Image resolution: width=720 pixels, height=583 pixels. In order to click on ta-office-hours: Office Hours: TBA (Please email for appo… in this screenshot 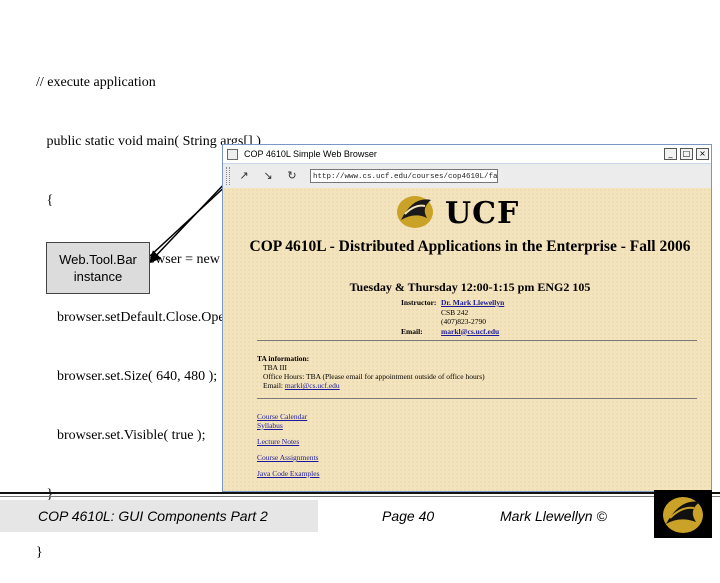, I will do `click(374, 376)`.